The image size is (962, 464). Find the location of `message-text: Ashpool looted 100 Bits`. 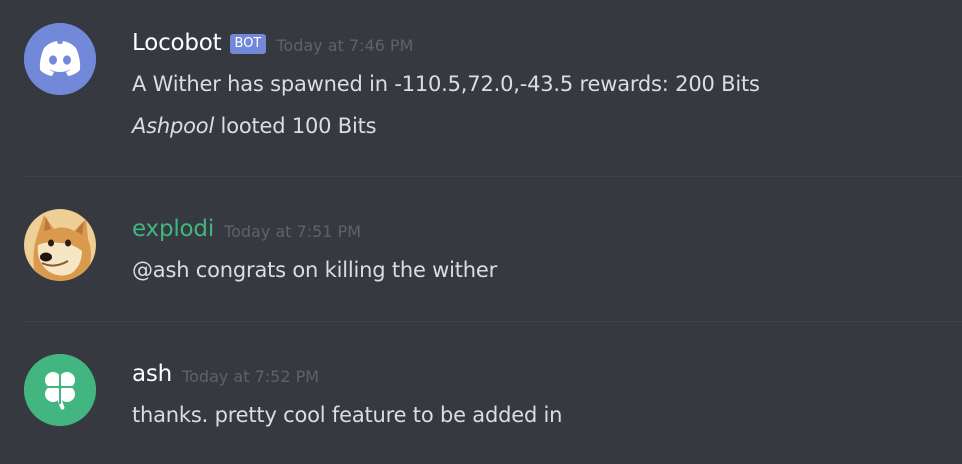

message-text: Ashpool looted 100 Bits is located at coordinates (547, 126).